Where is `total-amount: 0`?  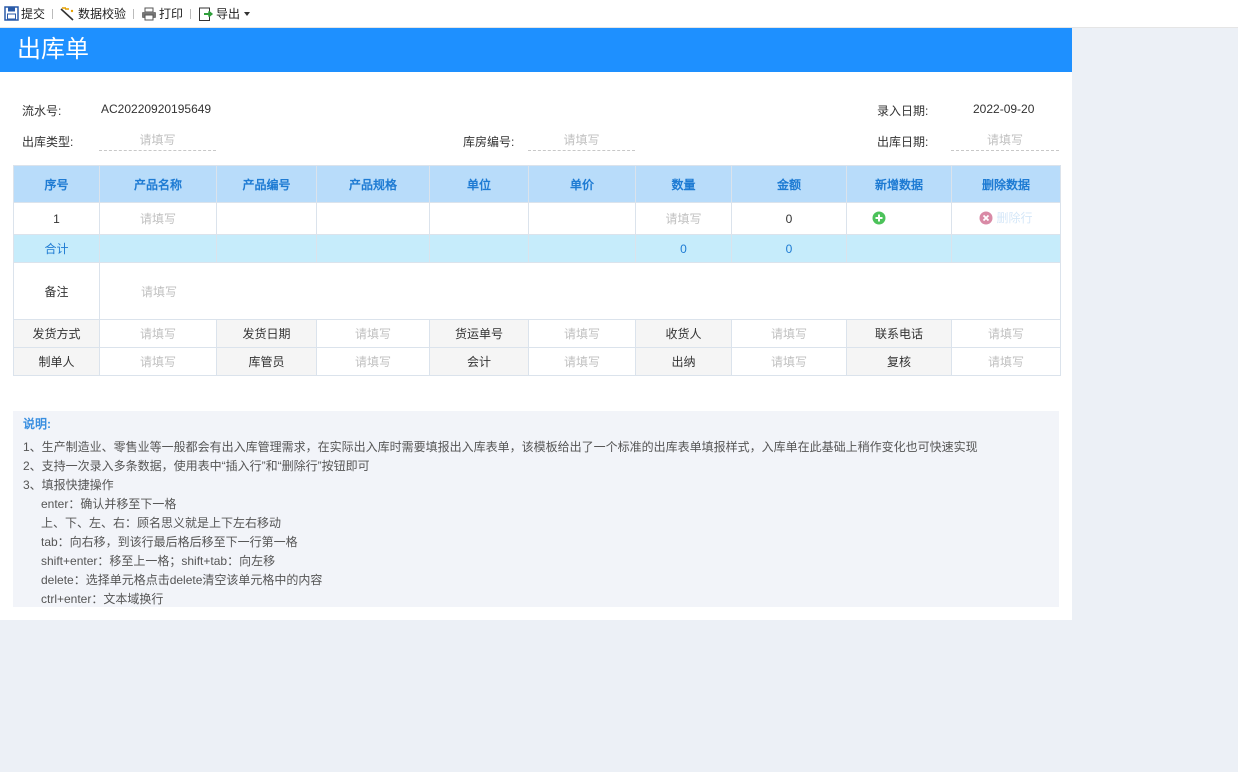
total-amount: 0 is located at coordinates (789, 248).